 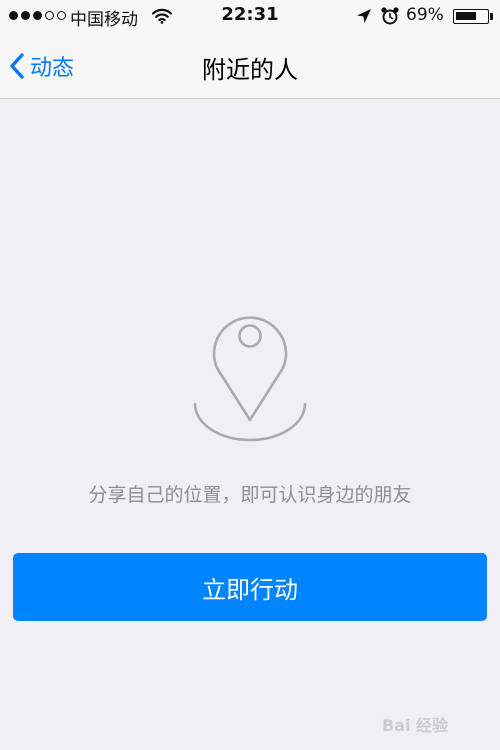 What do you see at coordinates (250, 587) in the screenshot?
I see `start-action-button: 立即行动` at bounding box center [250, 587].